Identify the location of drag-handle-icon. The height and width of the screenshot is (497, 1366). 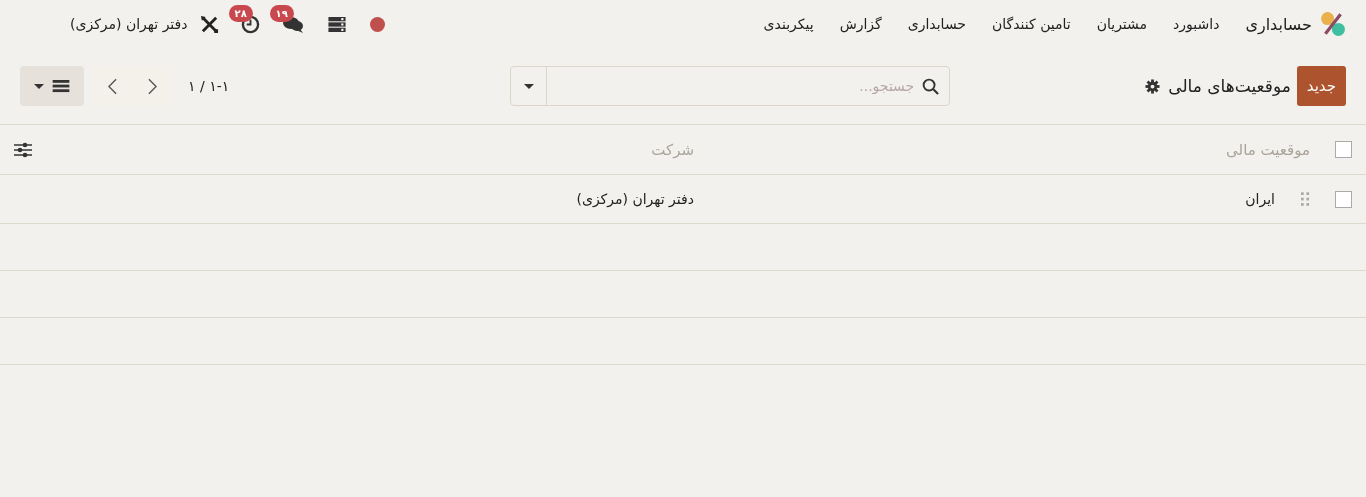
(1305, 199).